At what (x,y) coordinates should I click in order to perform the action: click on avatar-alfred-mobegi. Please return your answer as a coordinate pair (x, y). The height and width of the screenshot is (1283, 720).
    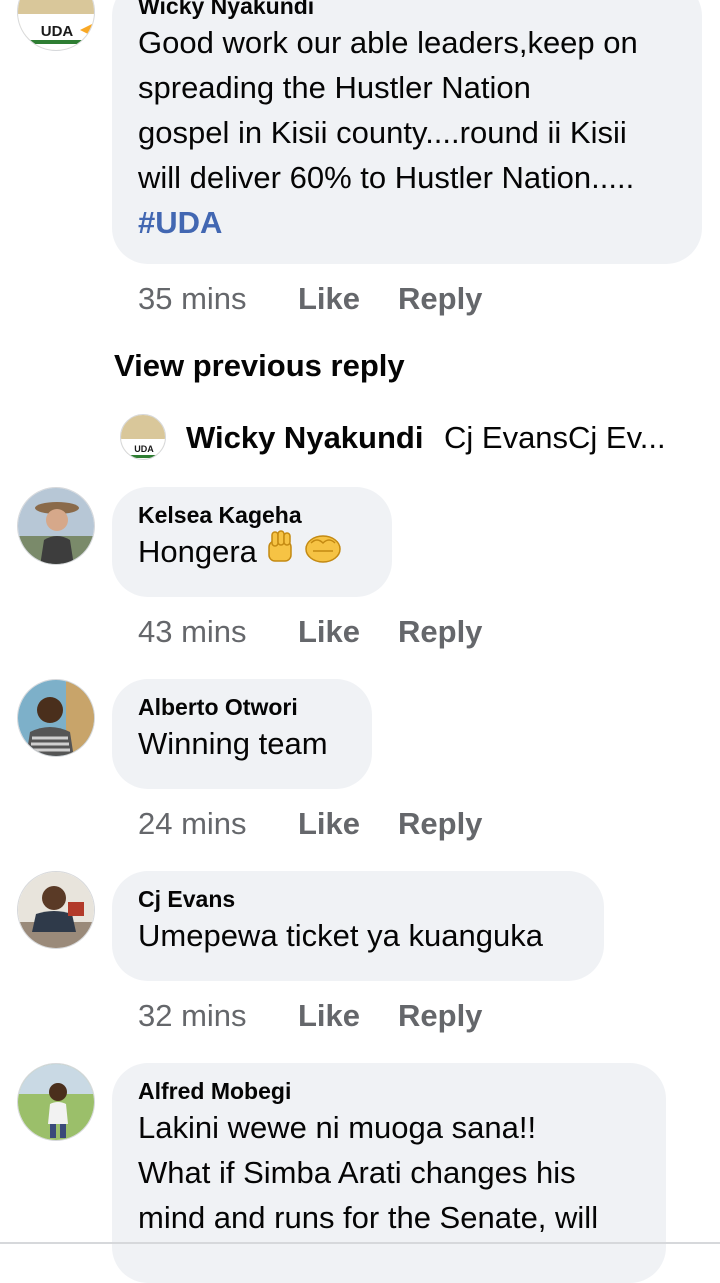
    Looking at the image, I should click on (56, 1102).